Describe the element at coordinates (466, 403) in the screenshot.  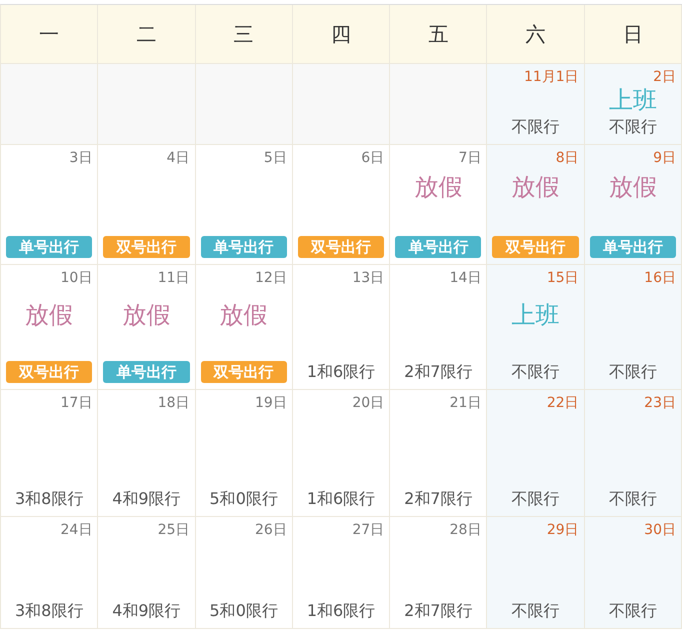
I see `date-label: 21日` at that location.